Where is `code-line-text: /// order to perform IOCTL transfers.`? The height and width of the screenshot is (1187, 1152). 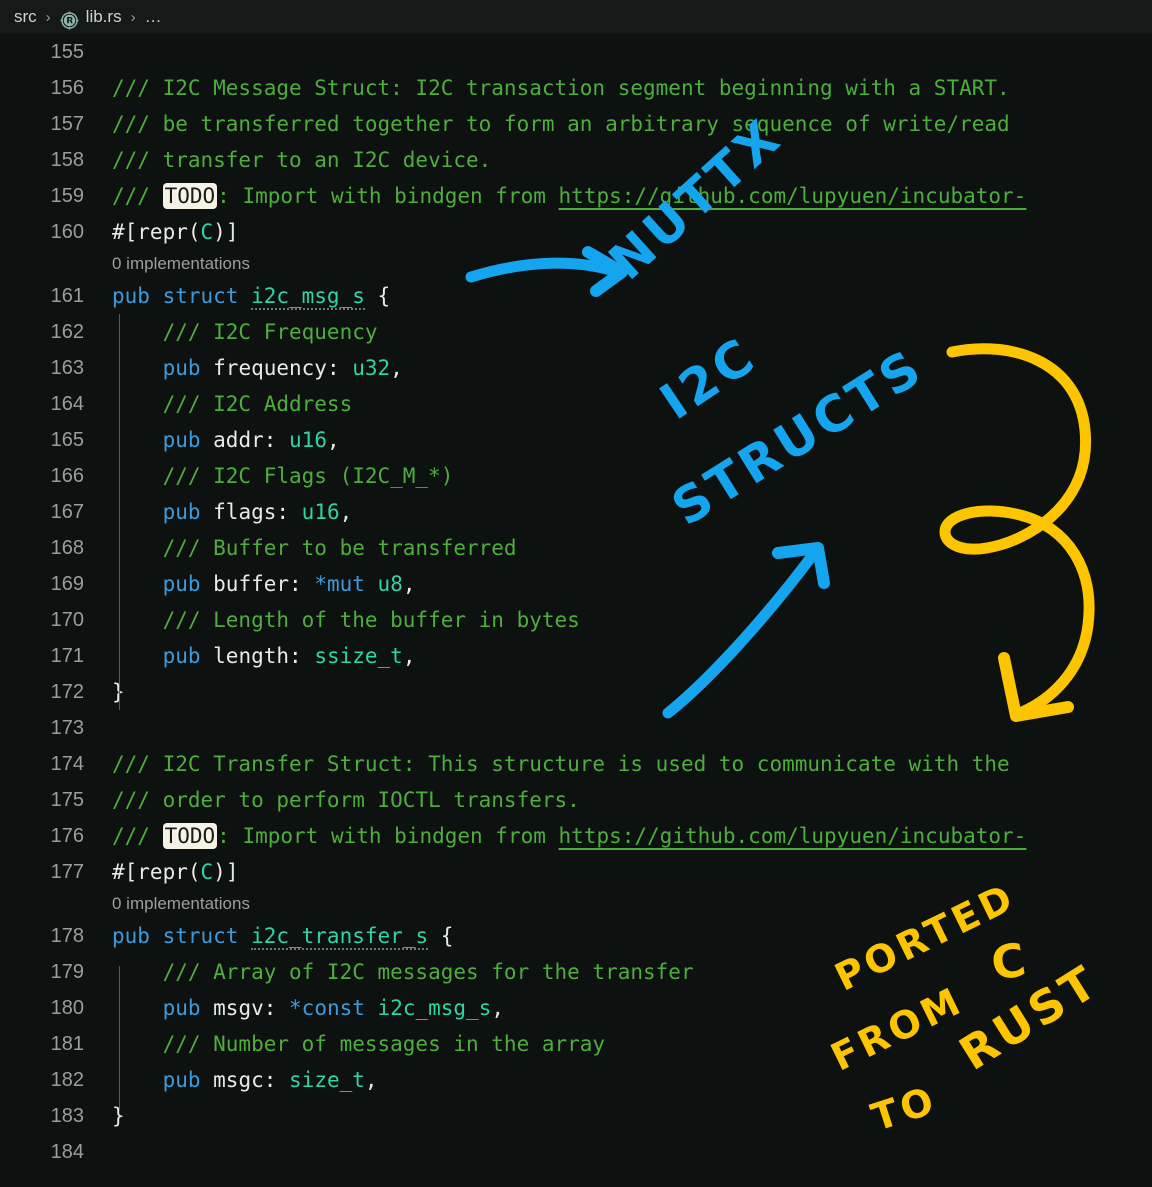 code-line-text: /// order to perform IOCTL transfers. is located at coordinates (346, 800).